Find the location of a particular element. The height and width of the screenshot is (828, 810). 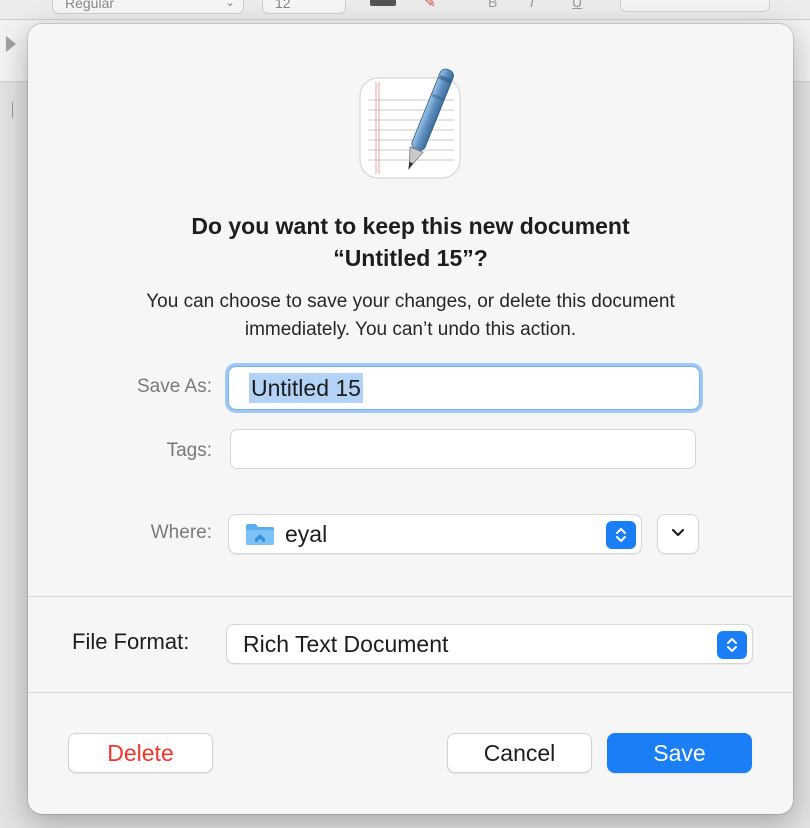

cancel-button: Cancel is located at coordinates (519, 753).